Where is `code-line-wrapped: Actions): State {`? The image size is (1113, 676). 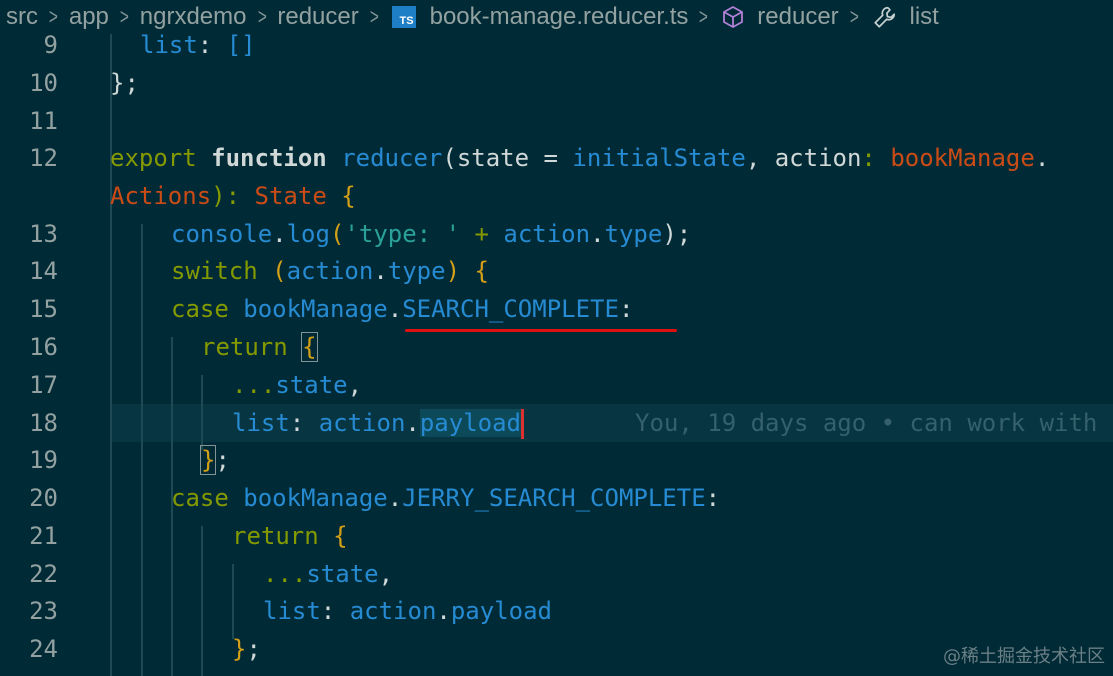
code-line-wrapped: Actions): State { is located at coordinates (556, 196).